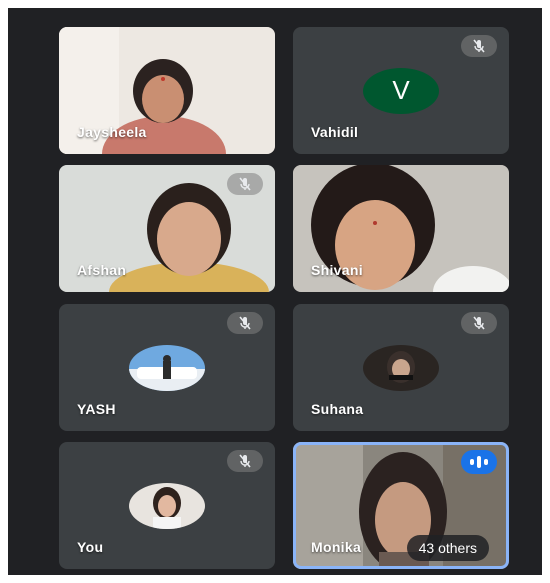  I want to click on participant-tile-shivani: Shivani, so click(401, 228).